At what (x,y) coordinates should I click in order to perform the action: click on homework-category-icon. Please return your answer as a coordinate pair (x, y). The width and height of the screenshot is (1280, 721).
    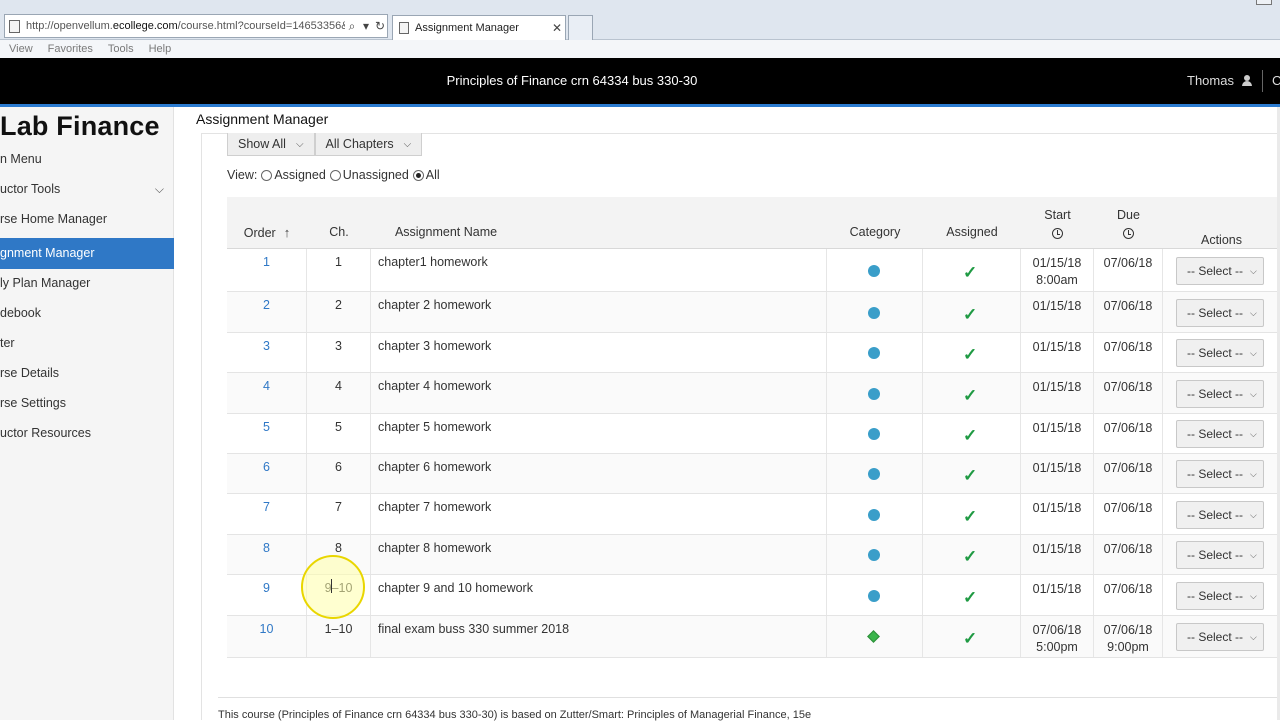
    Looking at the image, I should click on (874, 271).